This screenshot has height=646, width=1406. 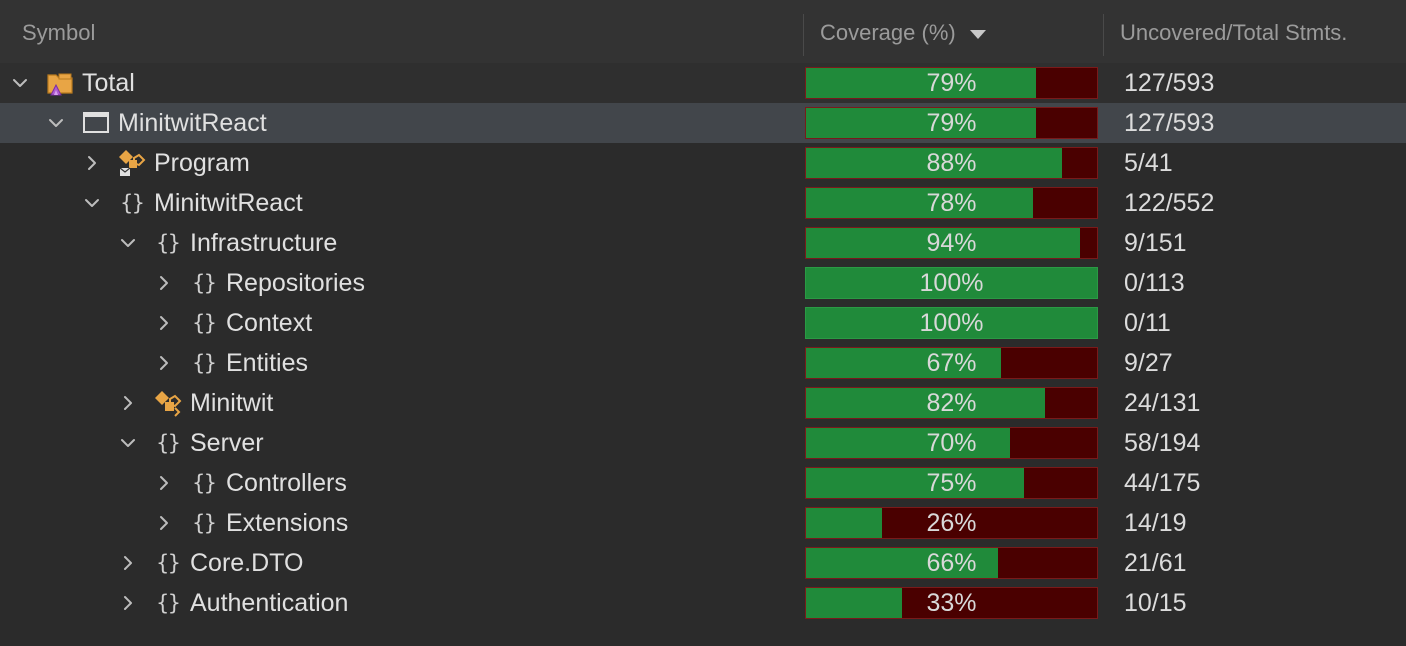 I want to click on column-coverage-label: Coverage (%), so click(x=888, y=32).